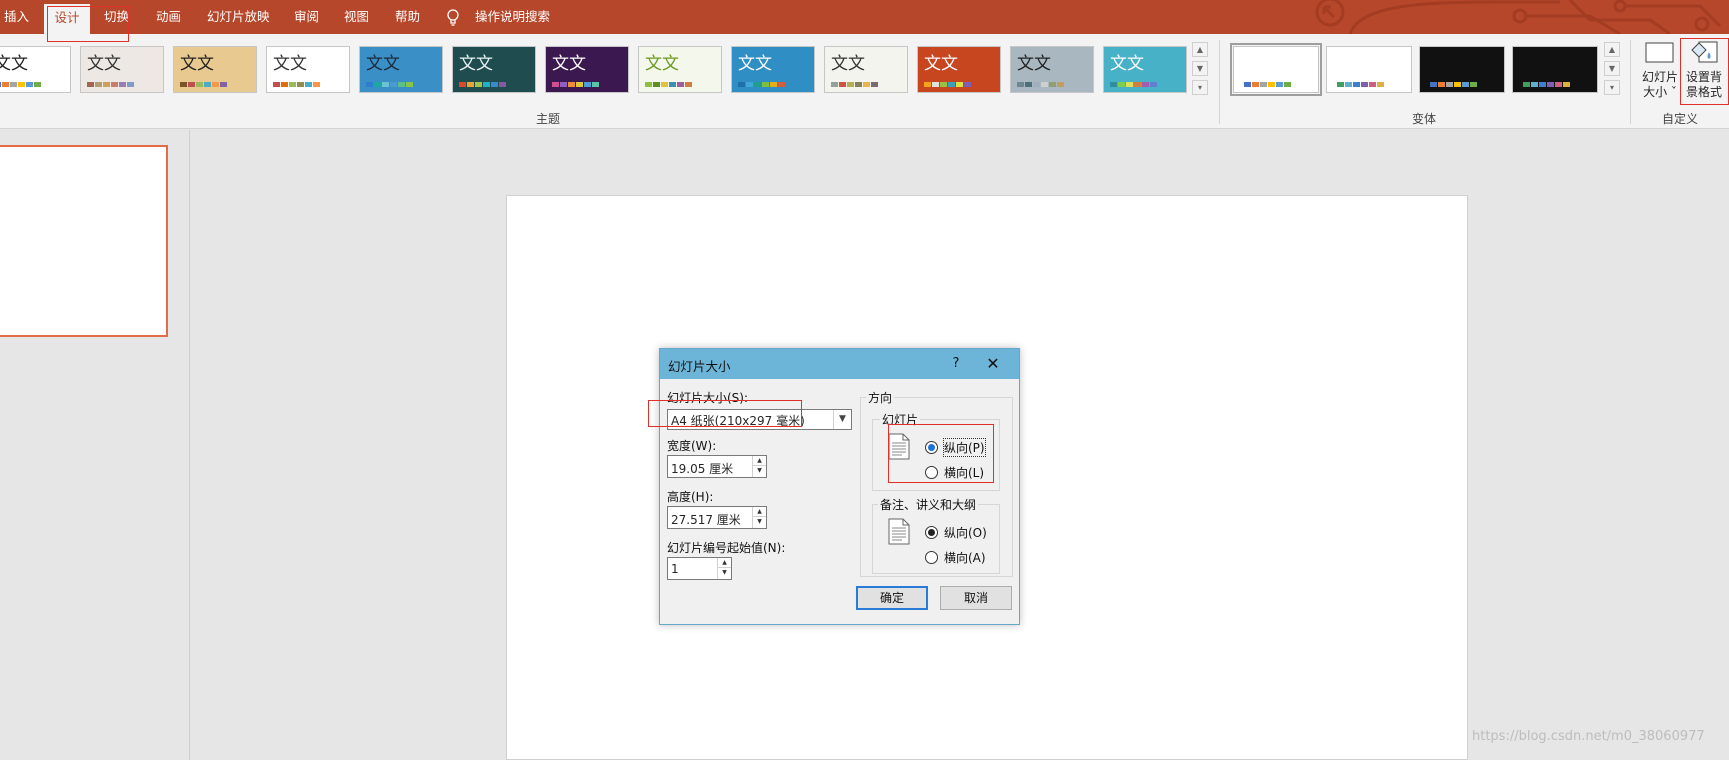  What do you see at coordinates (892, 598) in the screenshot?
I see `ok-button: 确定` at bounding box center [892, 598].